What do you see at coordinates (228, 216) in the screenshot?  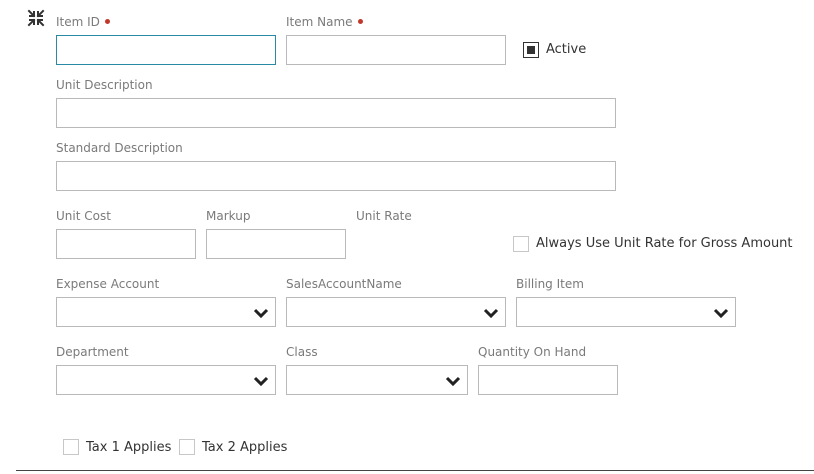 I see `markup-label: Markup` at bounding box center [228, 216].